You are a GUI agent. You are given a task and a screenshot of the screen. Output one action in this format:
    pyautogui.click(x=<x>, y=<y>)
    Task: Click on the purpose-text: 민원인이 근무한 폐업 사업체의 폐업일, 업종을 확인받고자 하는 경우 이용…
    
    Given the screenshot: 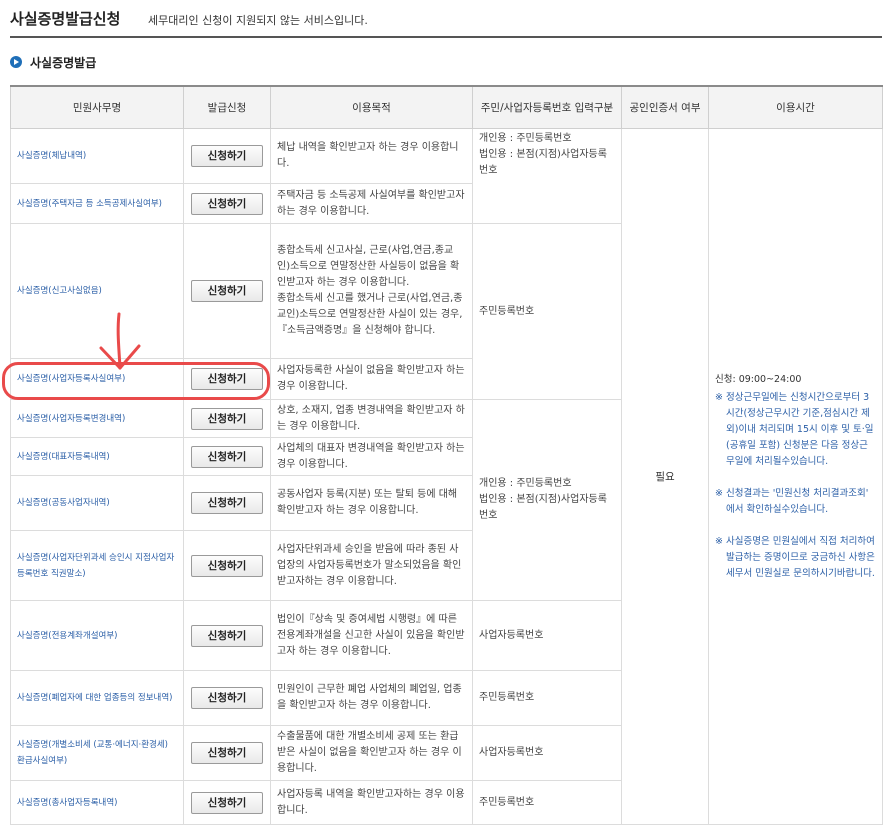 What is the action you would take?
    pyautogui.click(x=371, y=698)
    